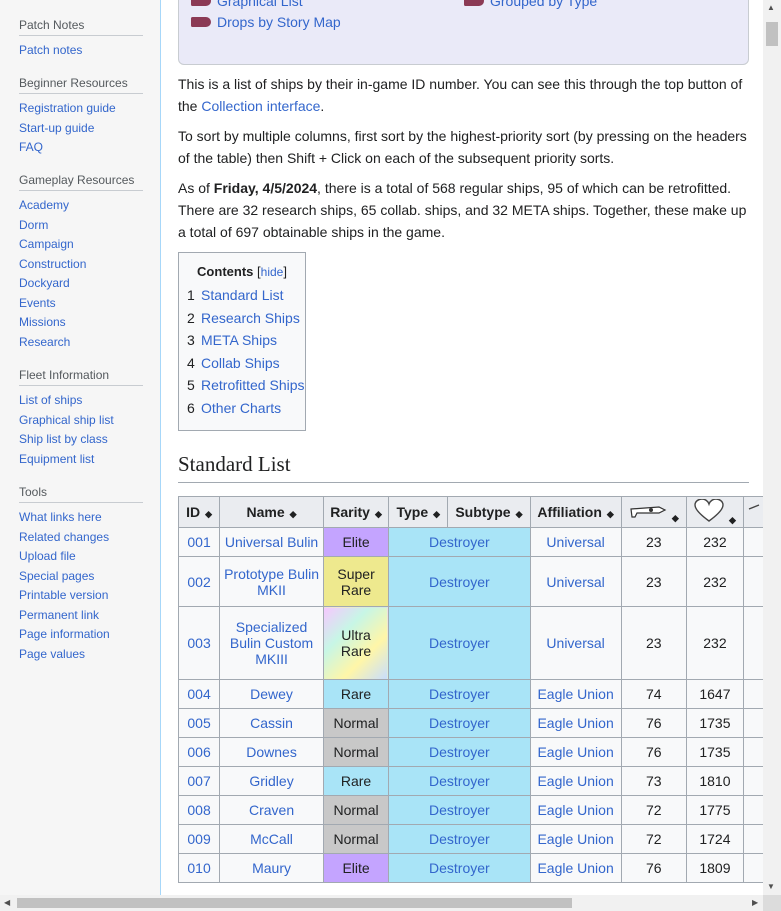 Image resolution: width=781 pixels, height=911 pixels. I want to click on vertical-scrollbar, so click(772, 447).